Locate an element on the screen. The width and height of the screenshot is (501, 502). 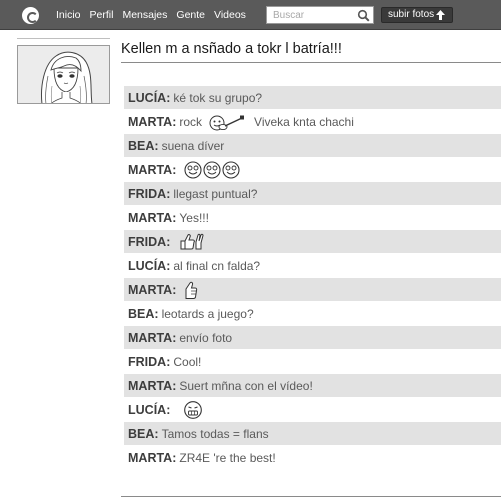
chat-row: LUCÍA: al final cn falda? is located at coordinates (312, 265).